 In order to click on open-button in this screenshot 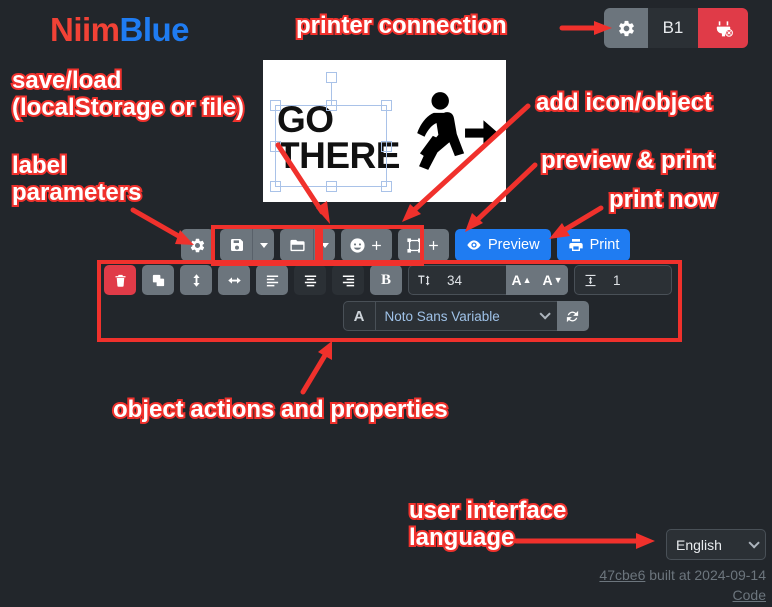, I will do `click(296, 245)`.